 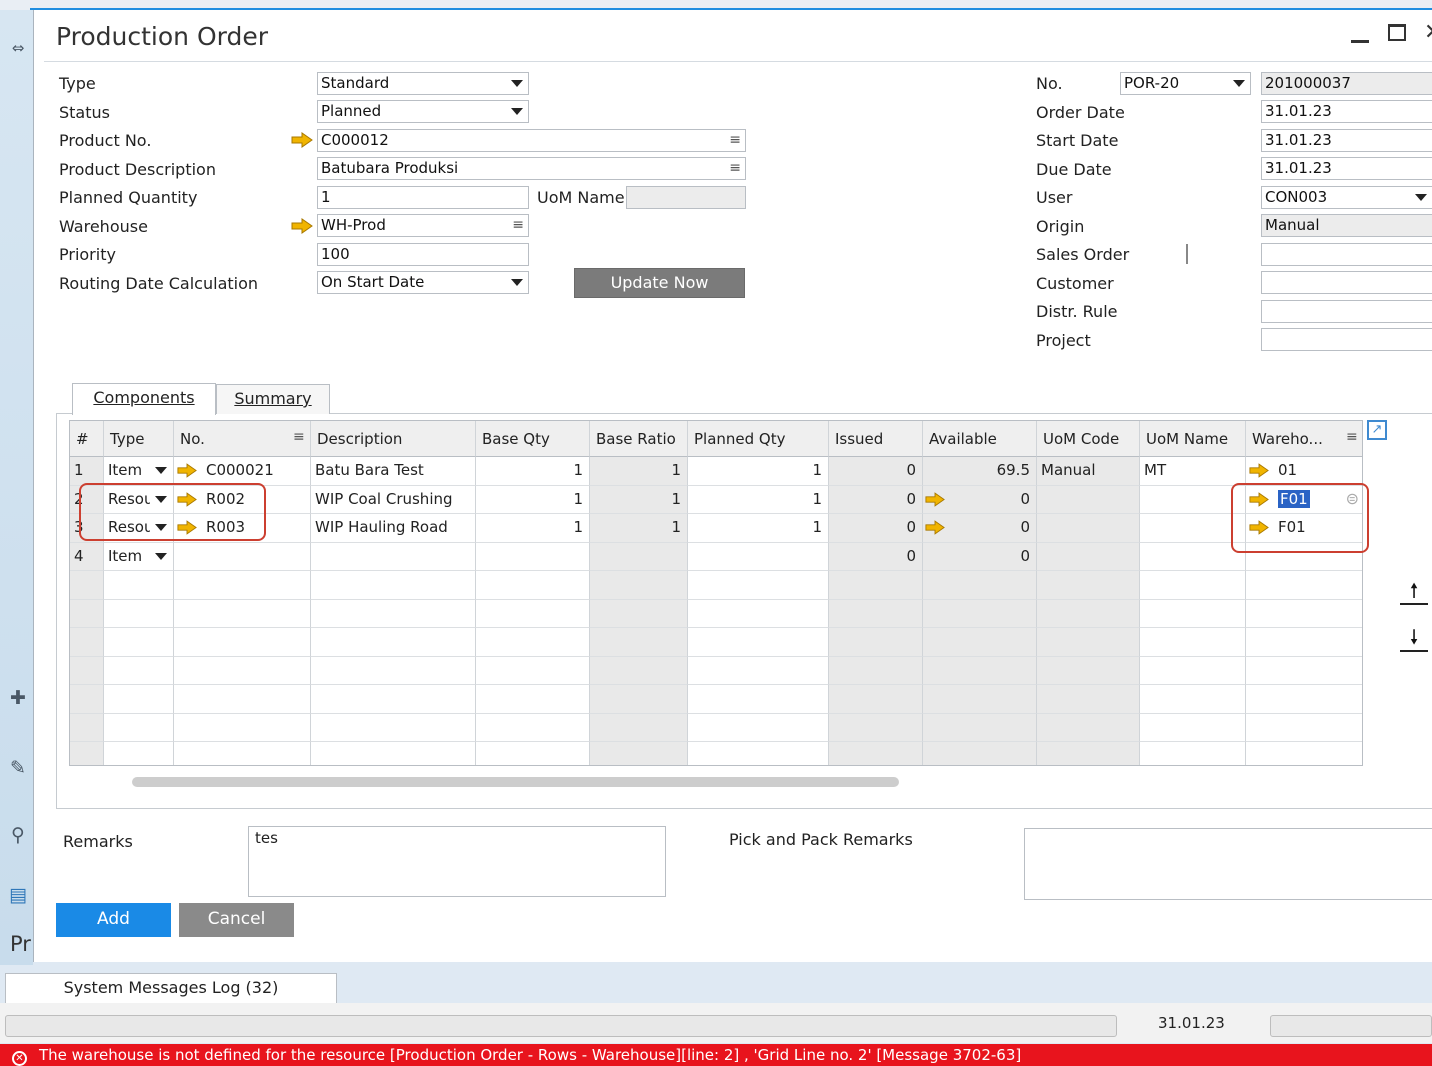 I want to click on column-header: Description, so click(x=393, y=439).